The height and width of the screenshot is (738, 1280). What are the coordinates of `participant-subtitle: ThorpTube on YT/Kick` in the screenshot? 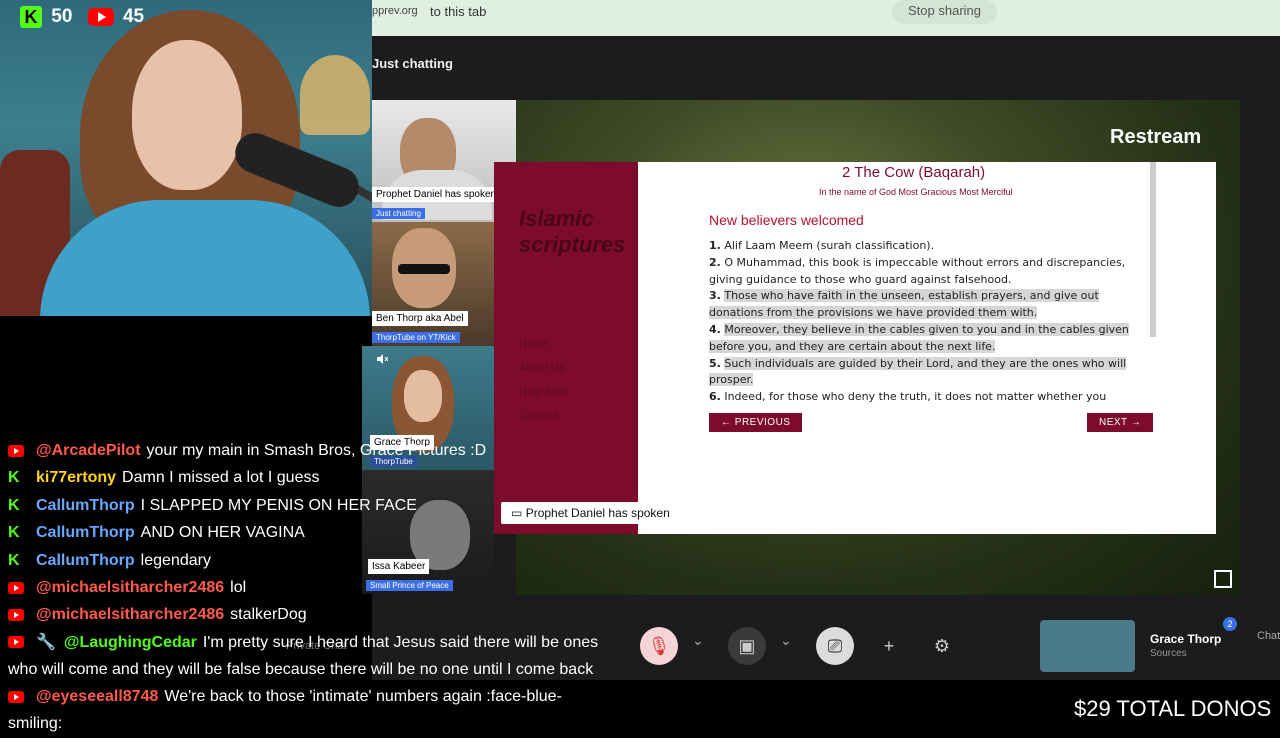 It's located at (416, 337).